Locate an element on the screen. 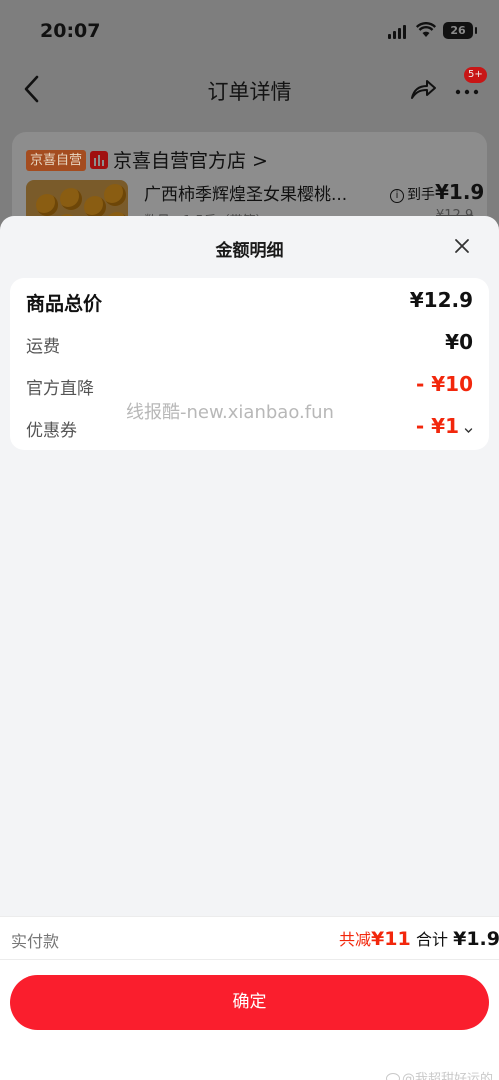  shipping-value: ¥0 is located at coordinates (459, 342).